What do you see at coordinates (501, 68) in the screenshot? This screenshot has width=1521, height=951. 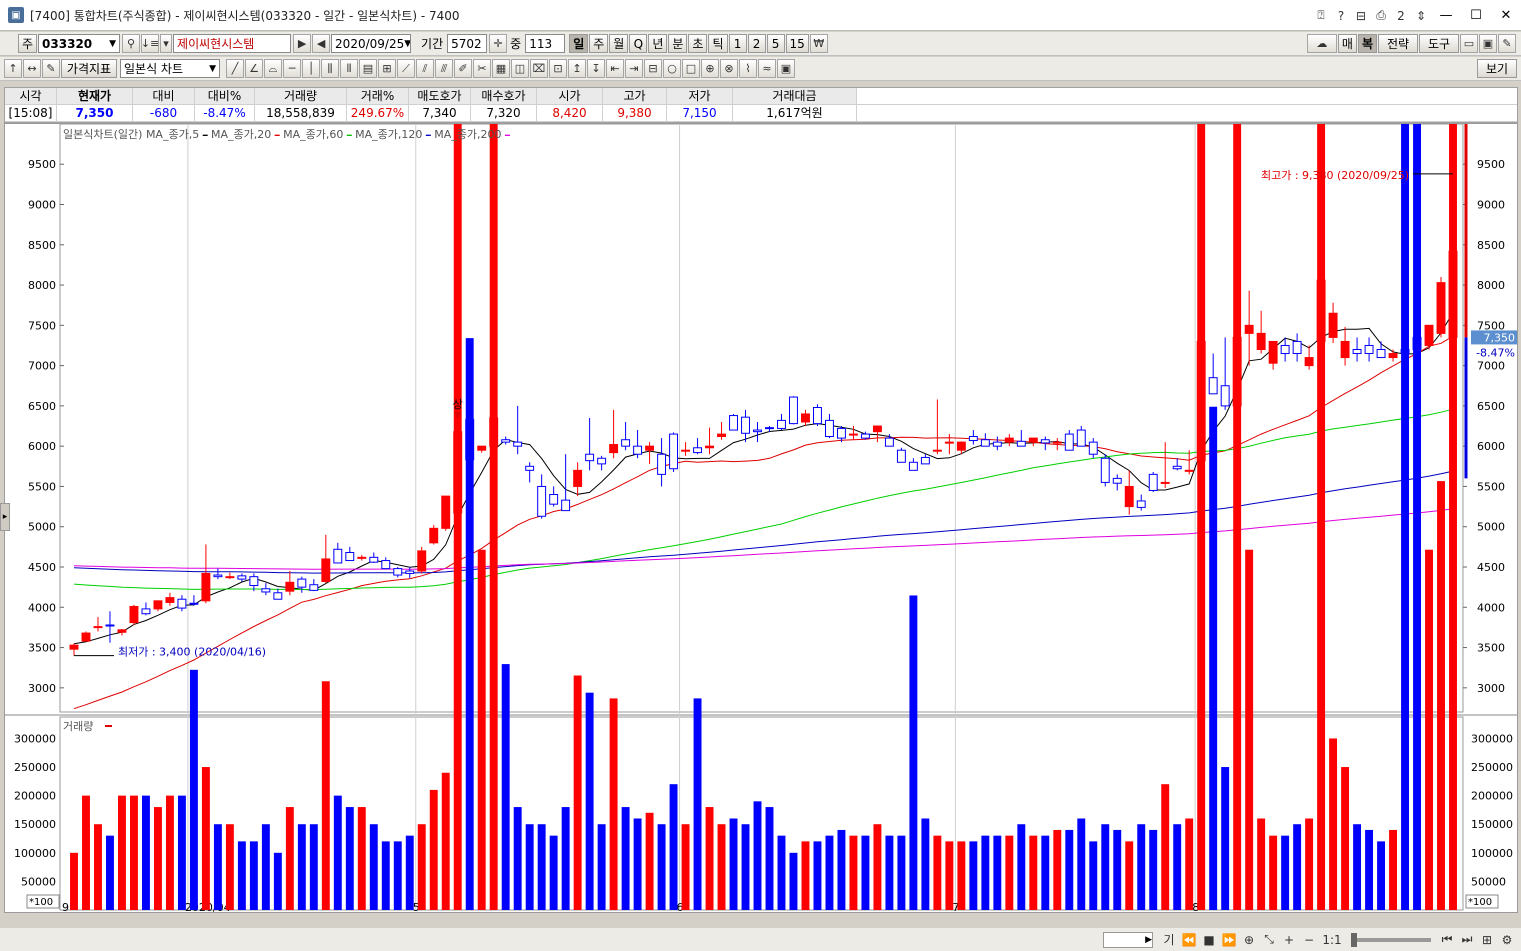 I see `draw-tool-icon-14: ▦` at bounding box center [501, 68].